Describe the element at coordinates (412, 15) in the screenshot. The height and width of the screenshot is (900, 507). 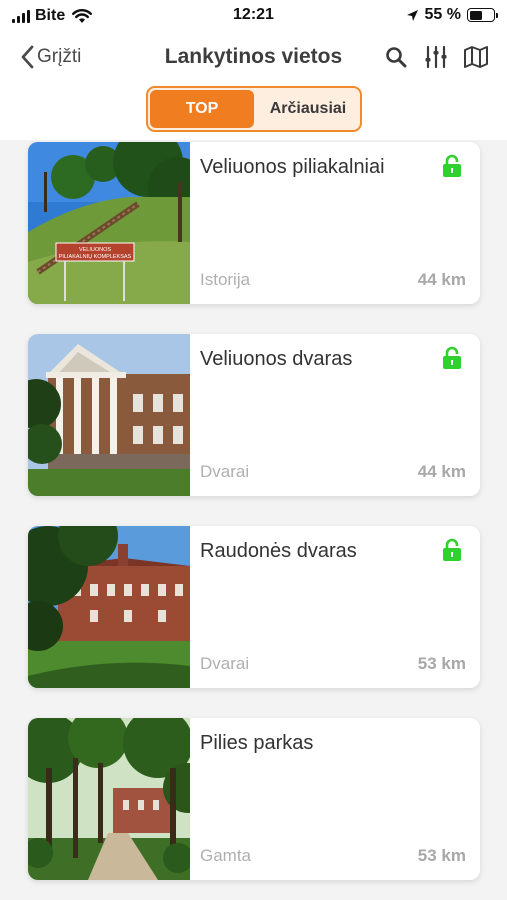
I see `location-arrow-icon` at that location.